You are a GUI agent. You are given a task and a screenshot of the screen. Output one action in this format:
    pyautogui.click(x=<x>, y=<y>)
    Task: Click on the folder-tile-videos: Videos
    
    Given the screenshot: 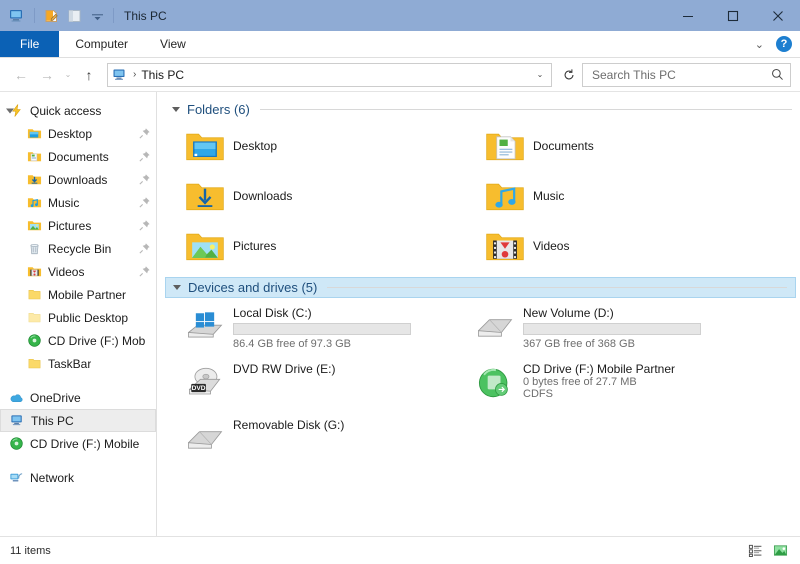 What is the action you would take?
    pyautogui.click(x=627, y=245)
    